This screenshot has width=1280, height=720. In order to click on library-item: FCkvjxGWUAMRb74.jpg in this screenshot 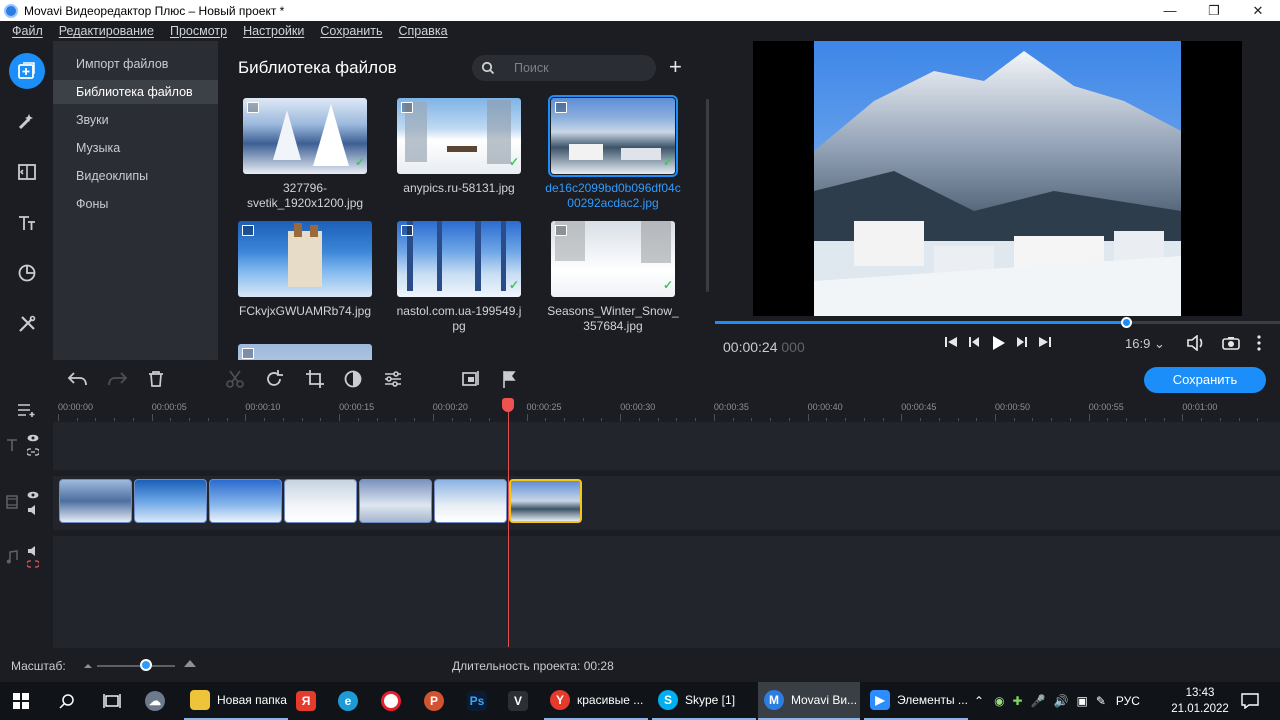, I will do `click(305, 290)`.